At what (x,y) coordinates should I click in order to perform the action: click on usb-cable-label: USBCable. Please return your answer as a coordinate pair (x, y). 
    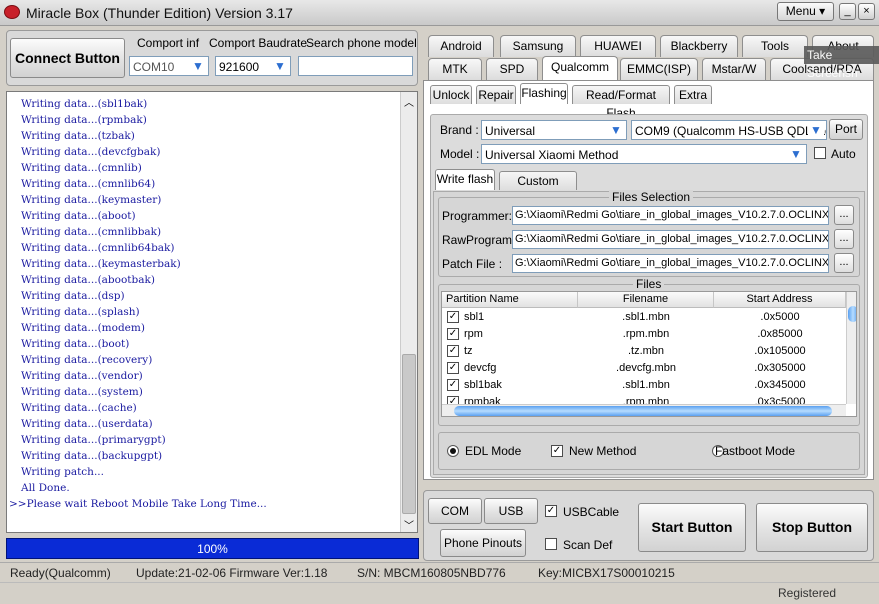
    Looking at the image, I should click on (591, 512).